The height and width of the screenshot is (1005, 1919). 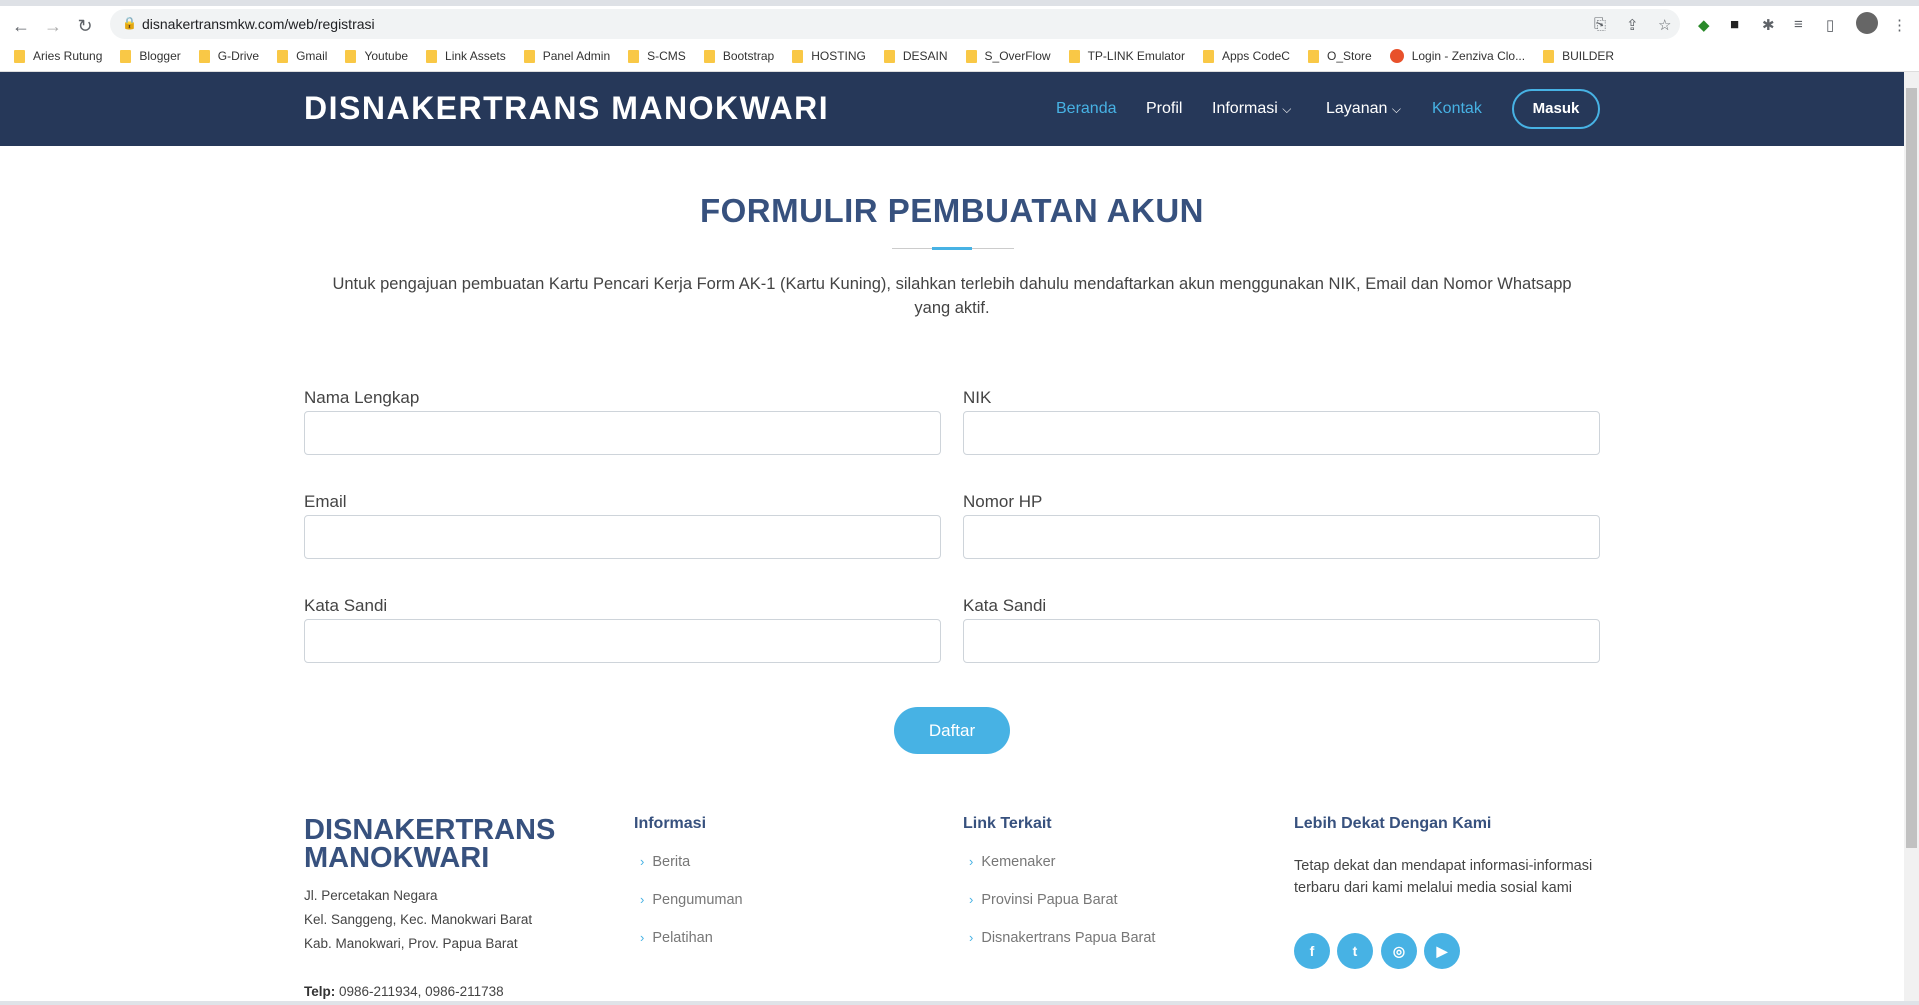 I want to click on bookmark-item: O_Store, so click(x=1339, y=56).